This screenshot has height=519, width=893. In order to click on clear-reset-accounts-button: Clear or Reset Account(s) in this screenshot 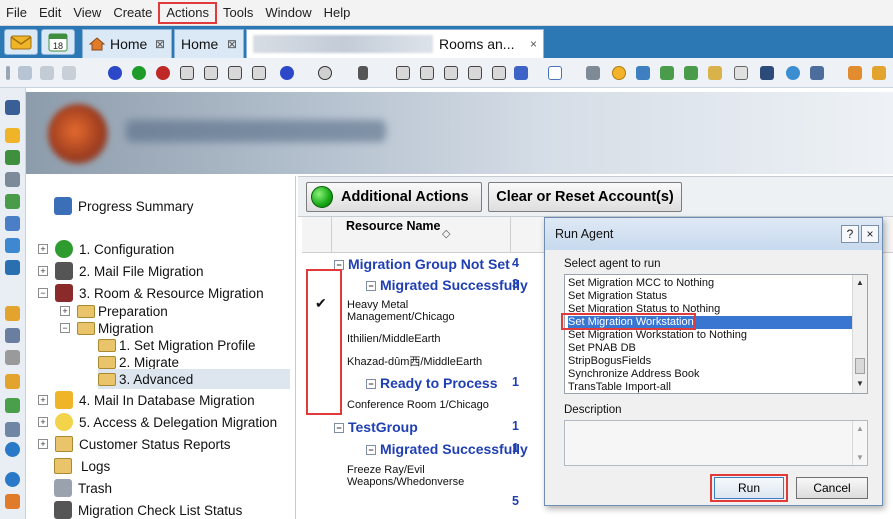, I will do `click(585, 197)`.